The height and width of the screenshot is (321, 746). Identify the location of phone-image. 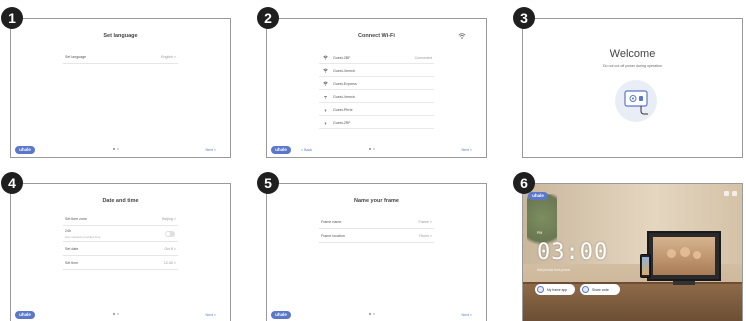
(645, 266).